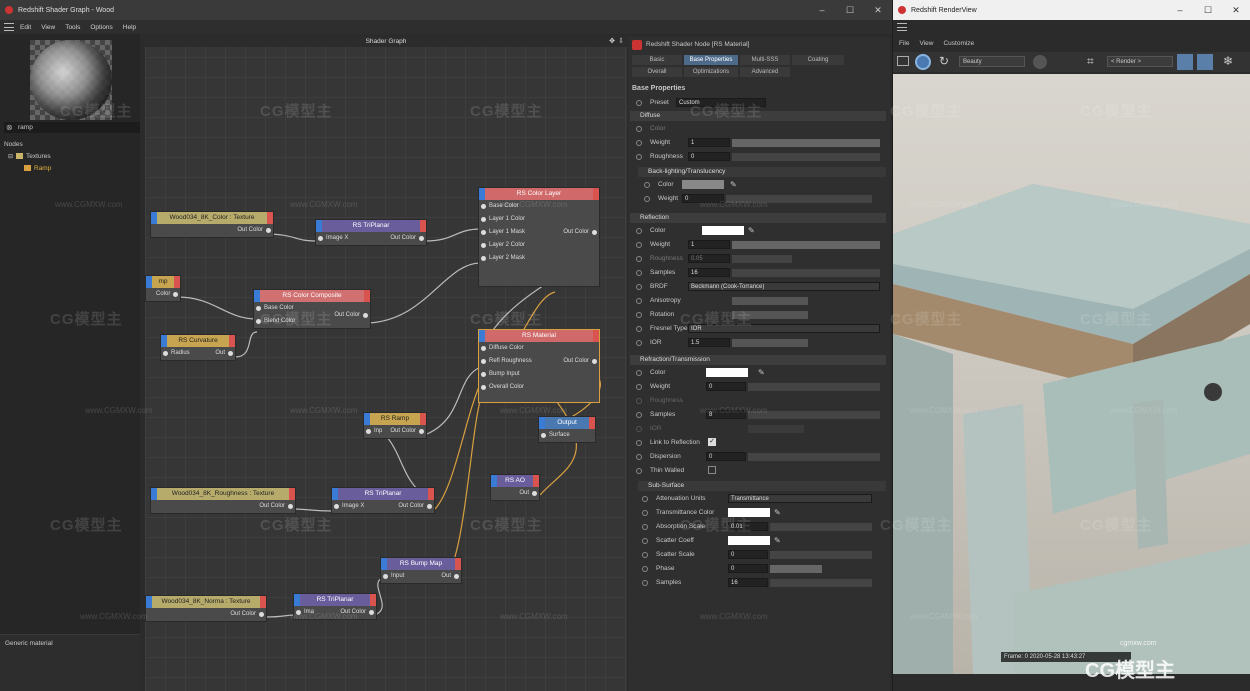 The height and width of the screenshot is (691, 1250). I want to click on ior-slider, so click(770, 343).